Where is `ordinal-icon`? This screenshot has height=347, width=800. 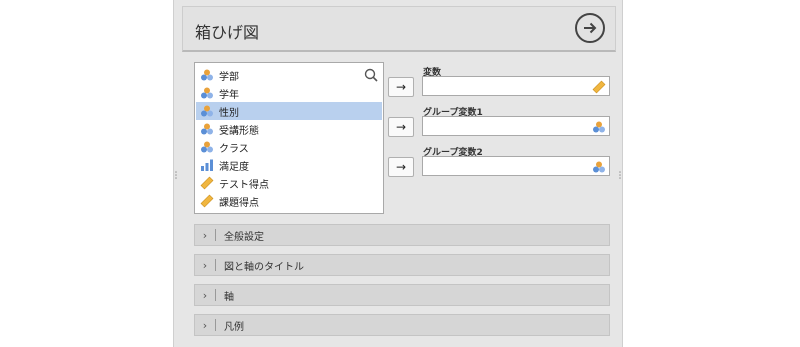
ordinal-icon is located at coordinates (207, 165).